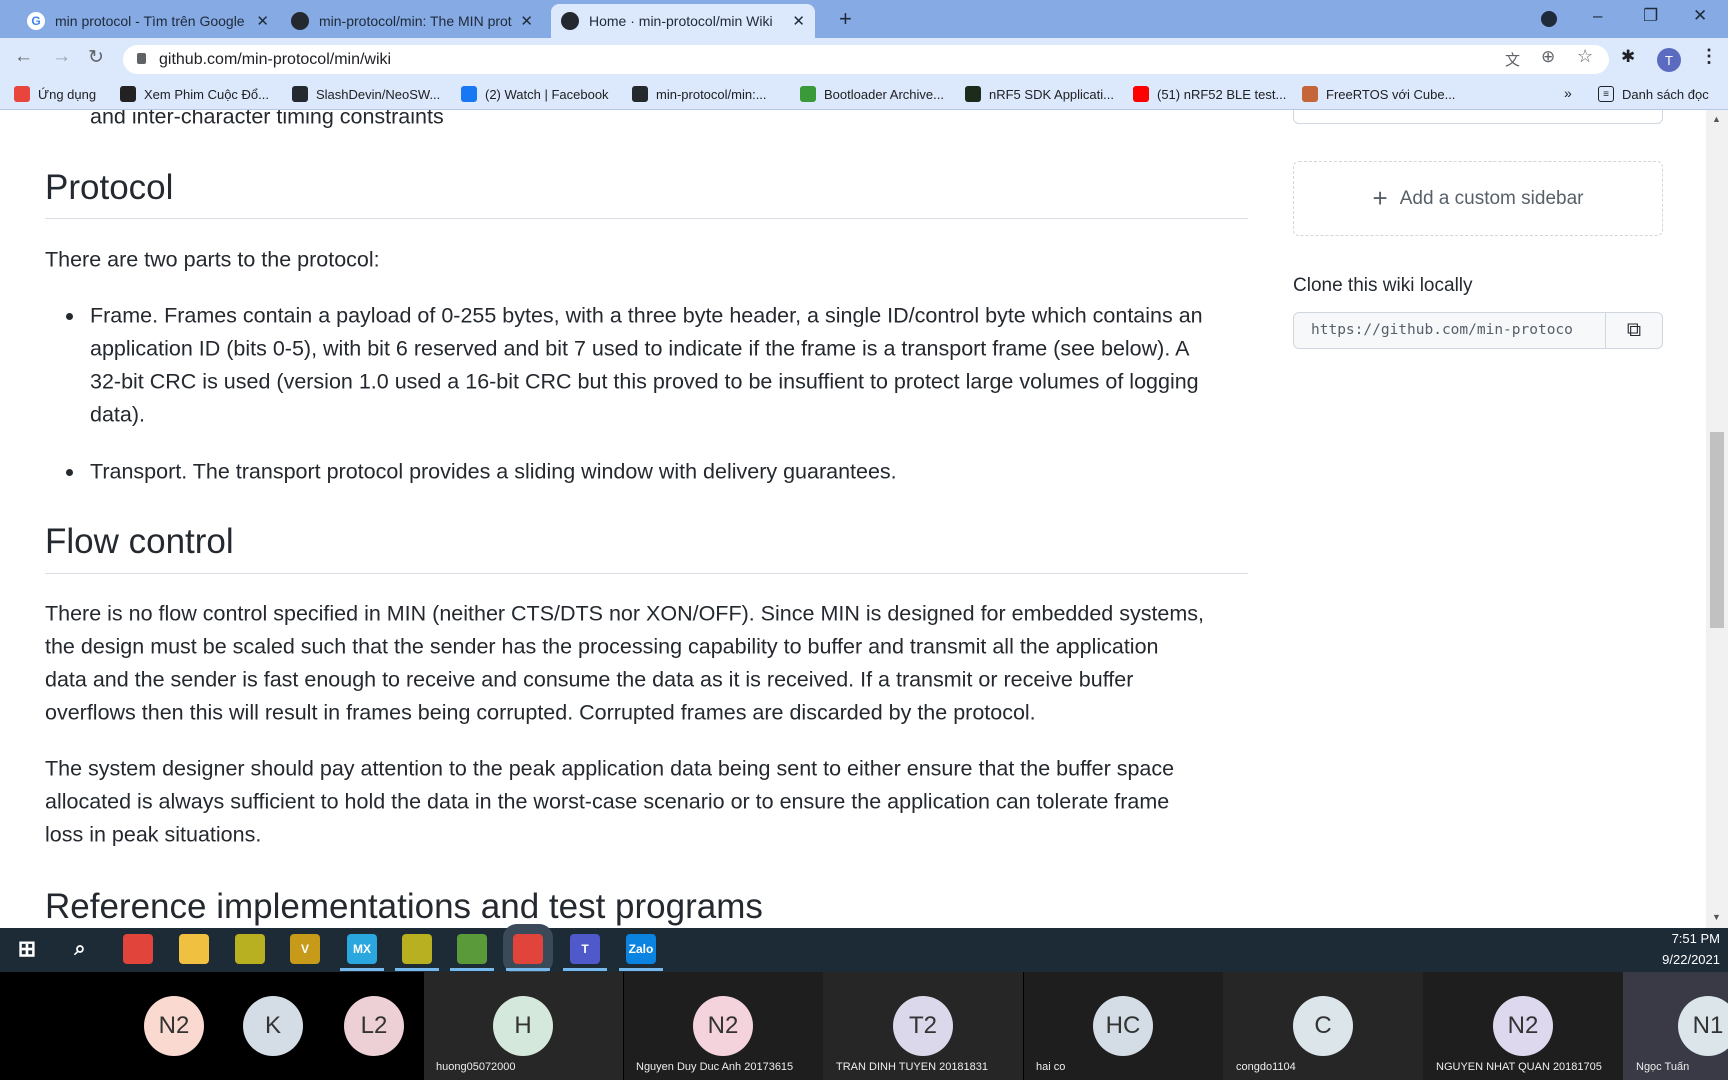 The image size is (1728, 1080). I want to click on freertos-icon, so click(1310, 94).